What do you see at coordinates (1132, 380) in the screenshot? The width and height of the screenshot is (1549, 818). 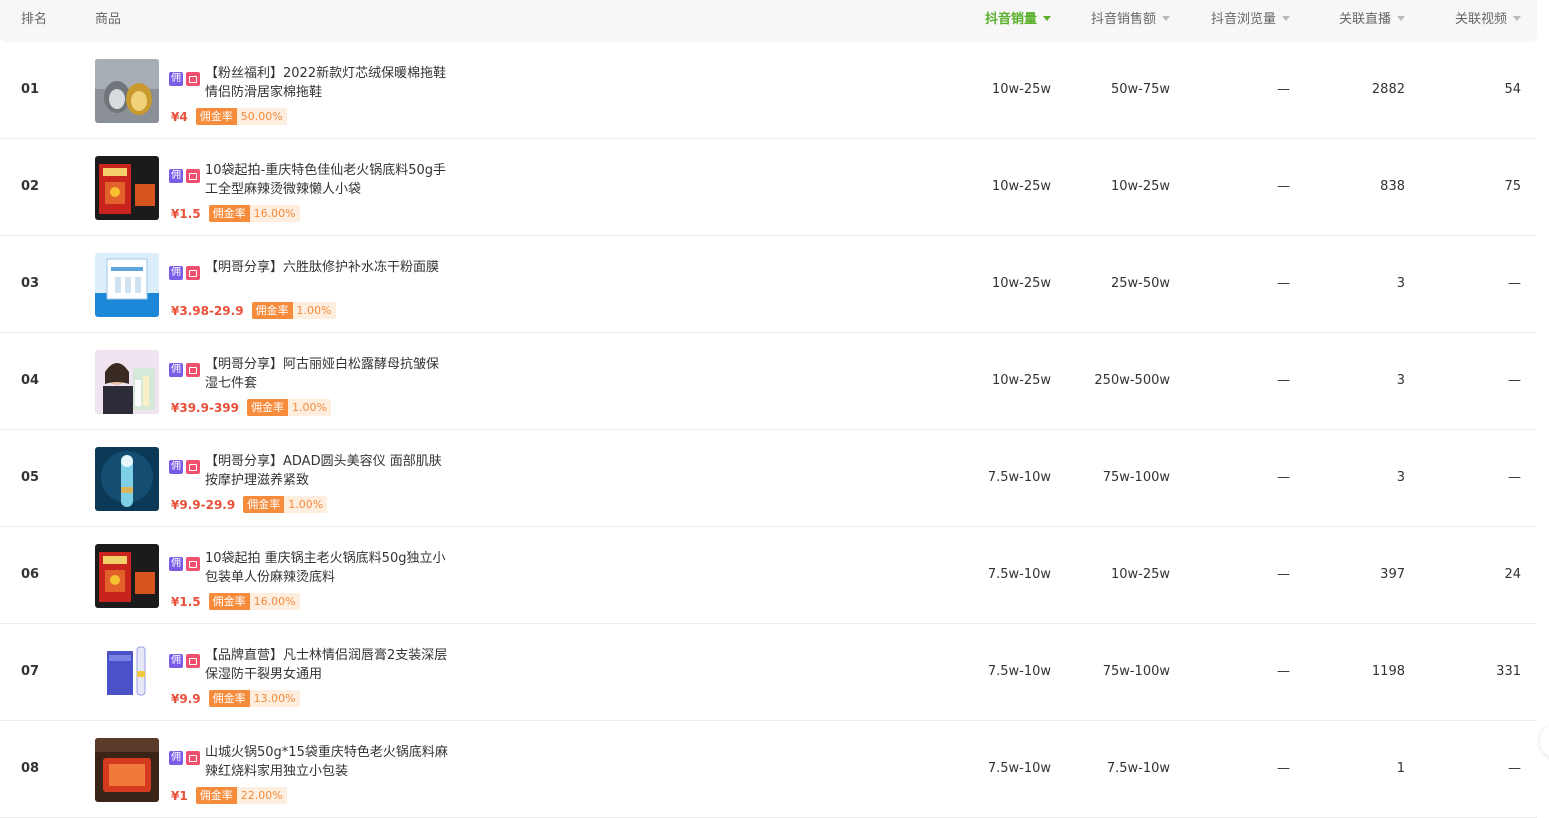 I see `douyin-amount-value: 250w-500w` at bounding box center [1132, 380].